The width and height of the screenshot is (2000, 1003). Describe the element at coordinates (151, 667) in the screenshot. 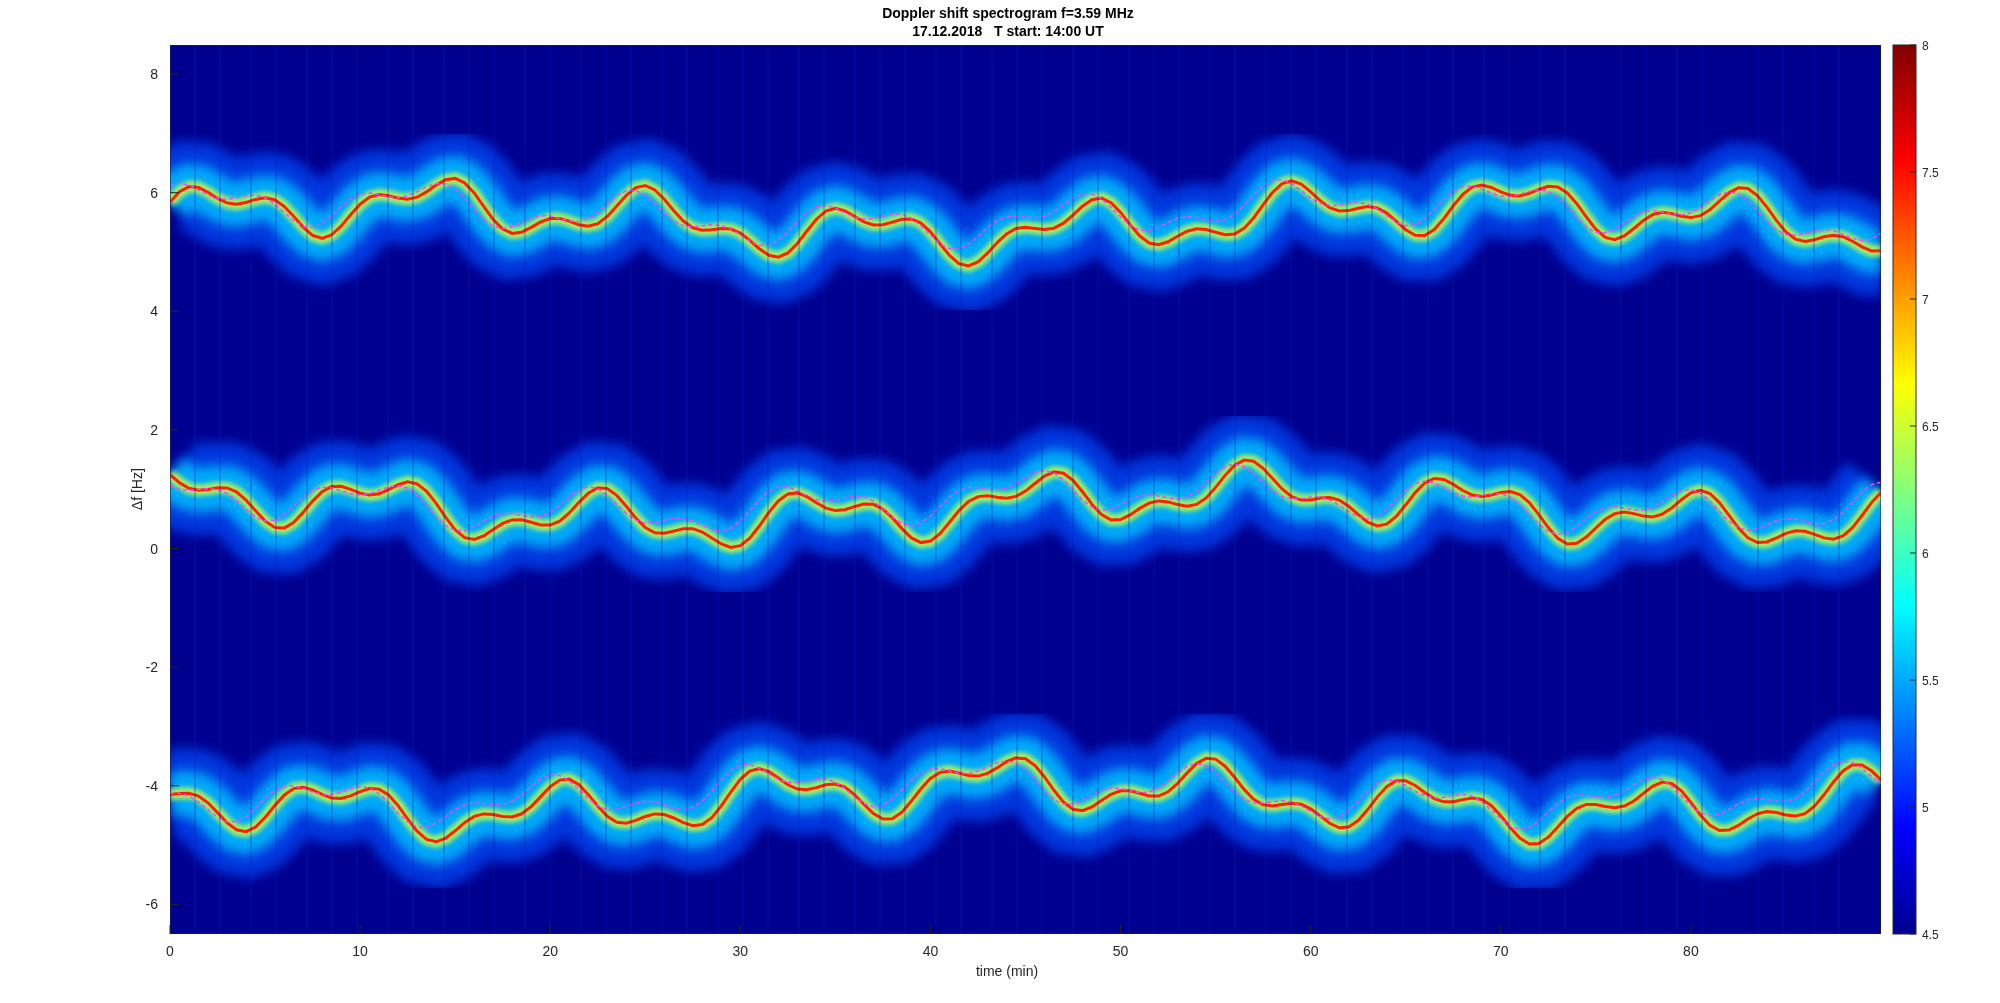

I see `y-tick-label: -2` at that location.